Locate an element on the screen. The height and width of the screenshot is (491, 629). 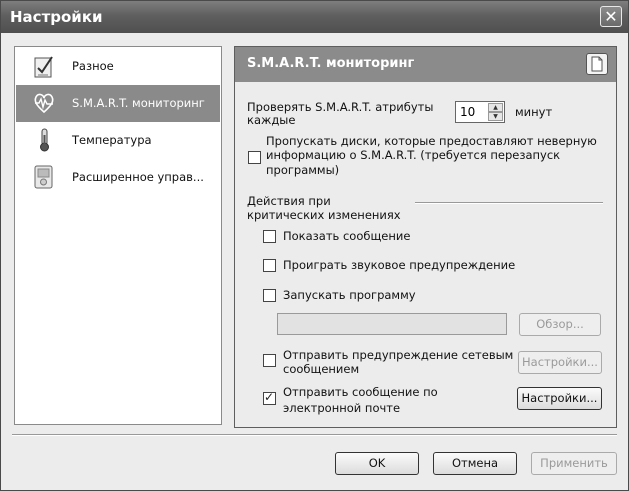
sidebar-item-misc: Разное is located at coordinates (118, 66).